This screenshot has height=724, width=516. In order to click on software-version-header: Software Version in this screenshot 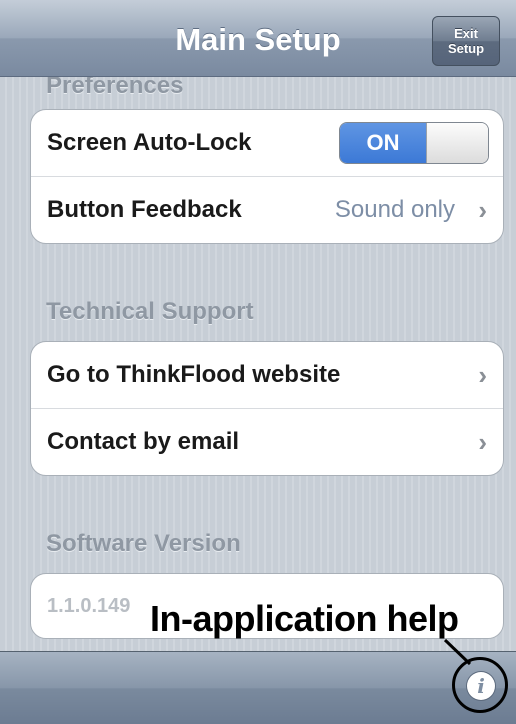, I will do `click(143, 543)`.